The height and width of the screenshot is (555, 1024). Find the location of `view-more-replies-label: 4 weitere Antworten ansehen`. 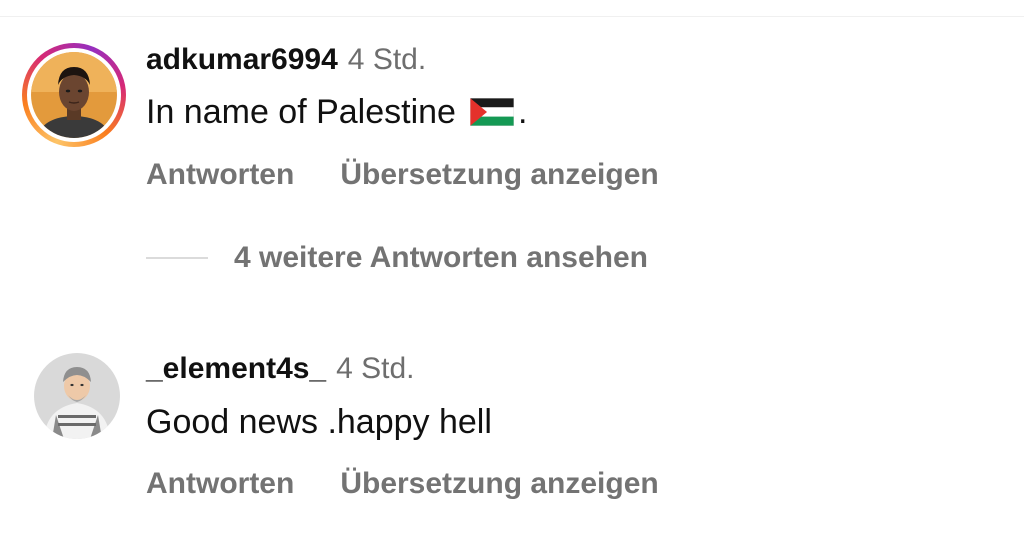

view-more-replies-label: 4 weitere Antworten ansehen is located at coordinates (441, 257).